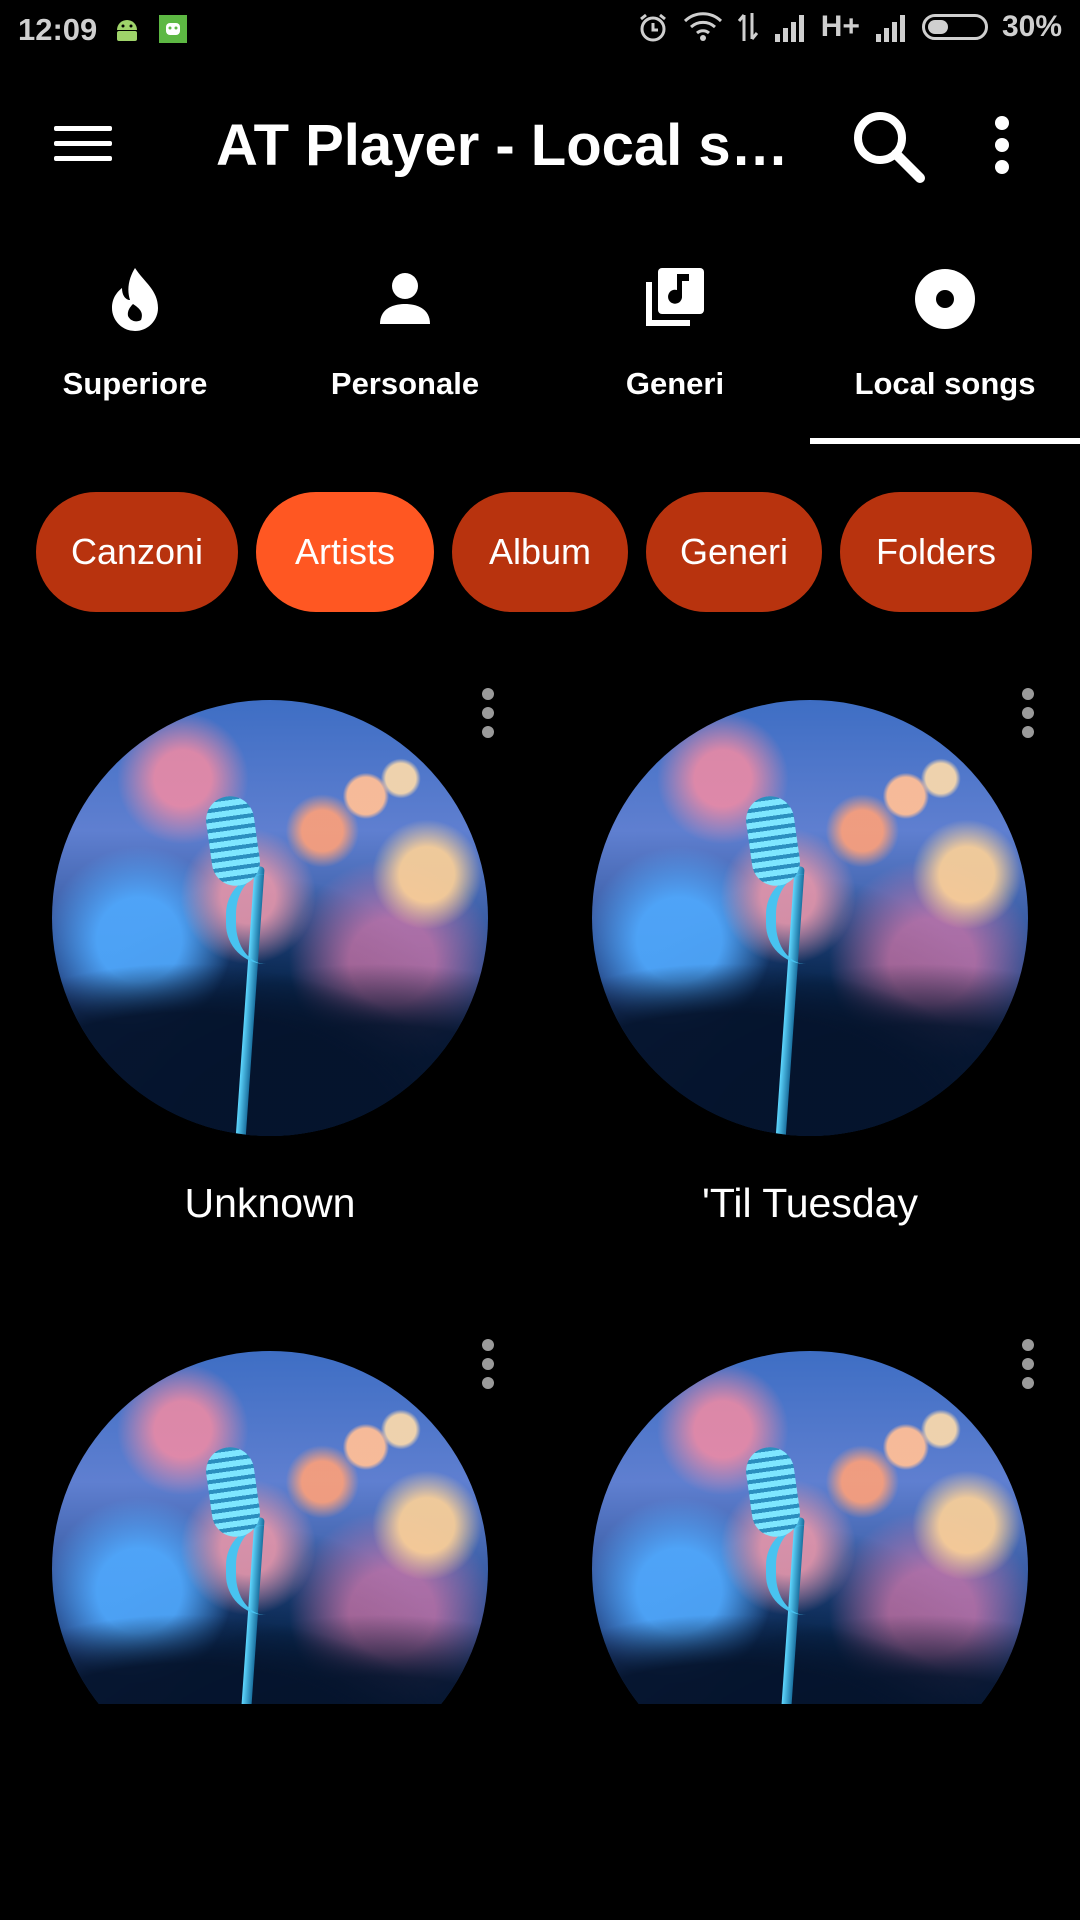 This screenshot has height=1920, width=1080. I want to click on artist-name: Unknown, so click(270, 1203).